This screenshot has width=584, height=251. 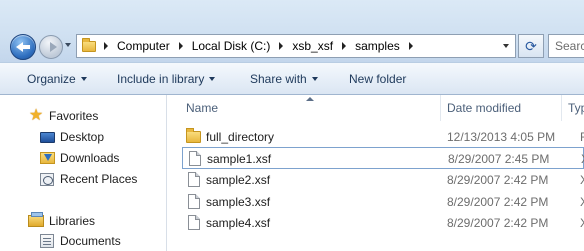 I want to click on file-name: sample2.xsf, so click(x=238, y=180).